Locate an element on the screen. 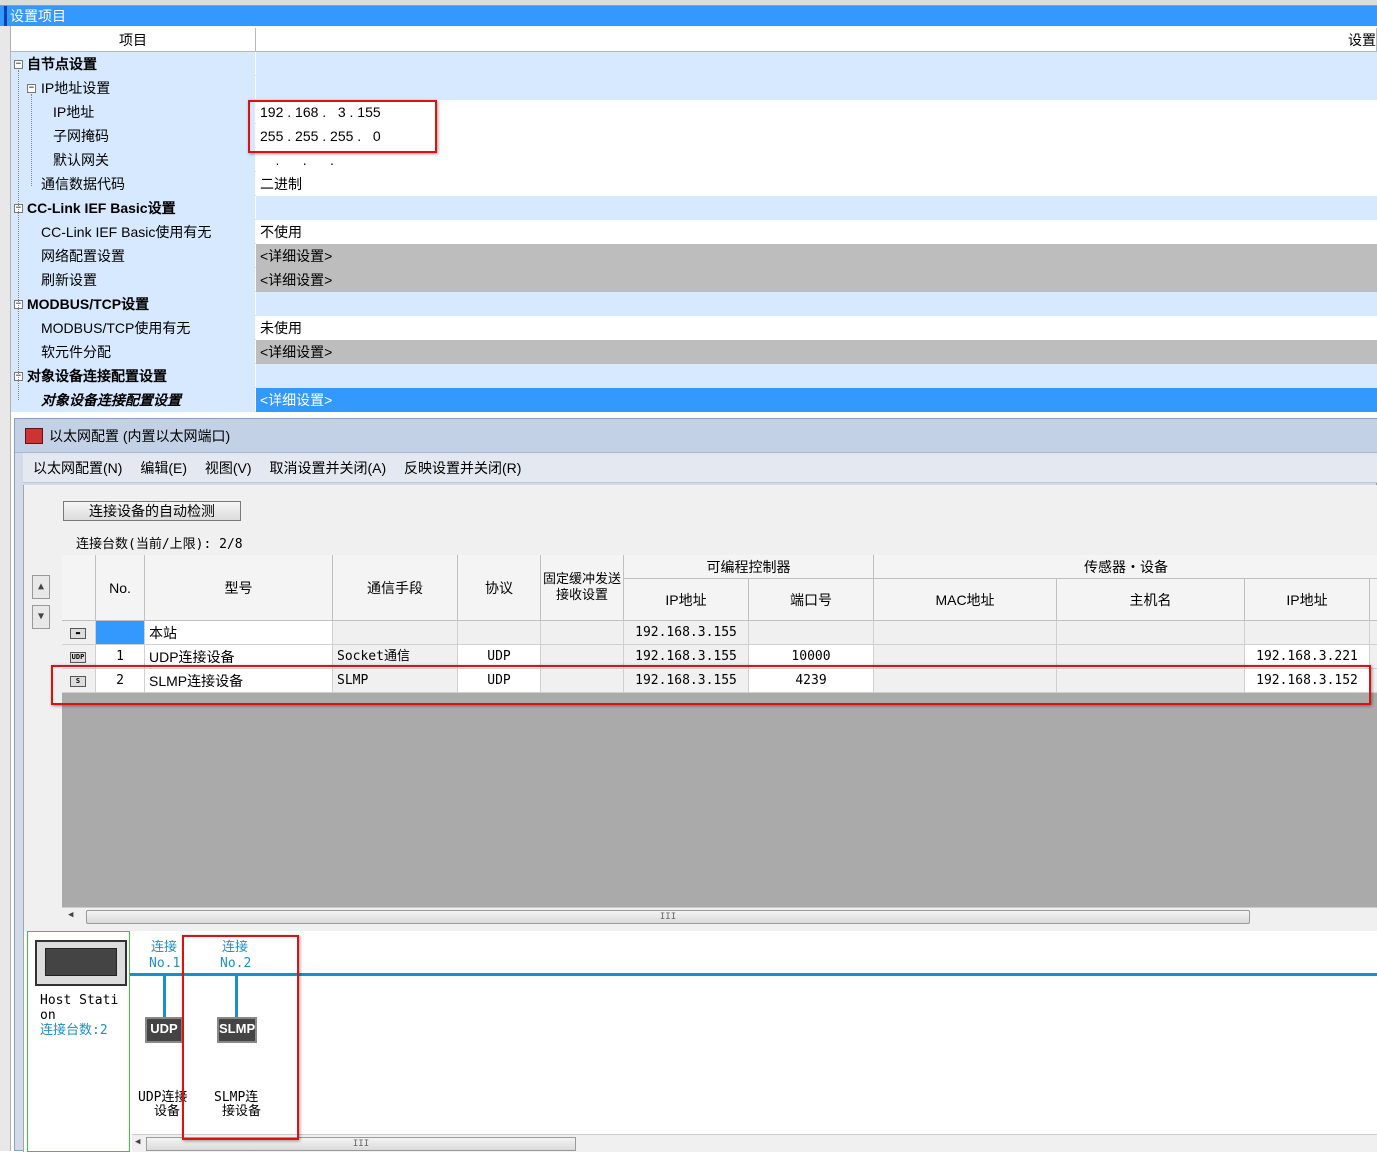  header-sensor-group: 传感器・设备 is located at coordinates (1125, 567).